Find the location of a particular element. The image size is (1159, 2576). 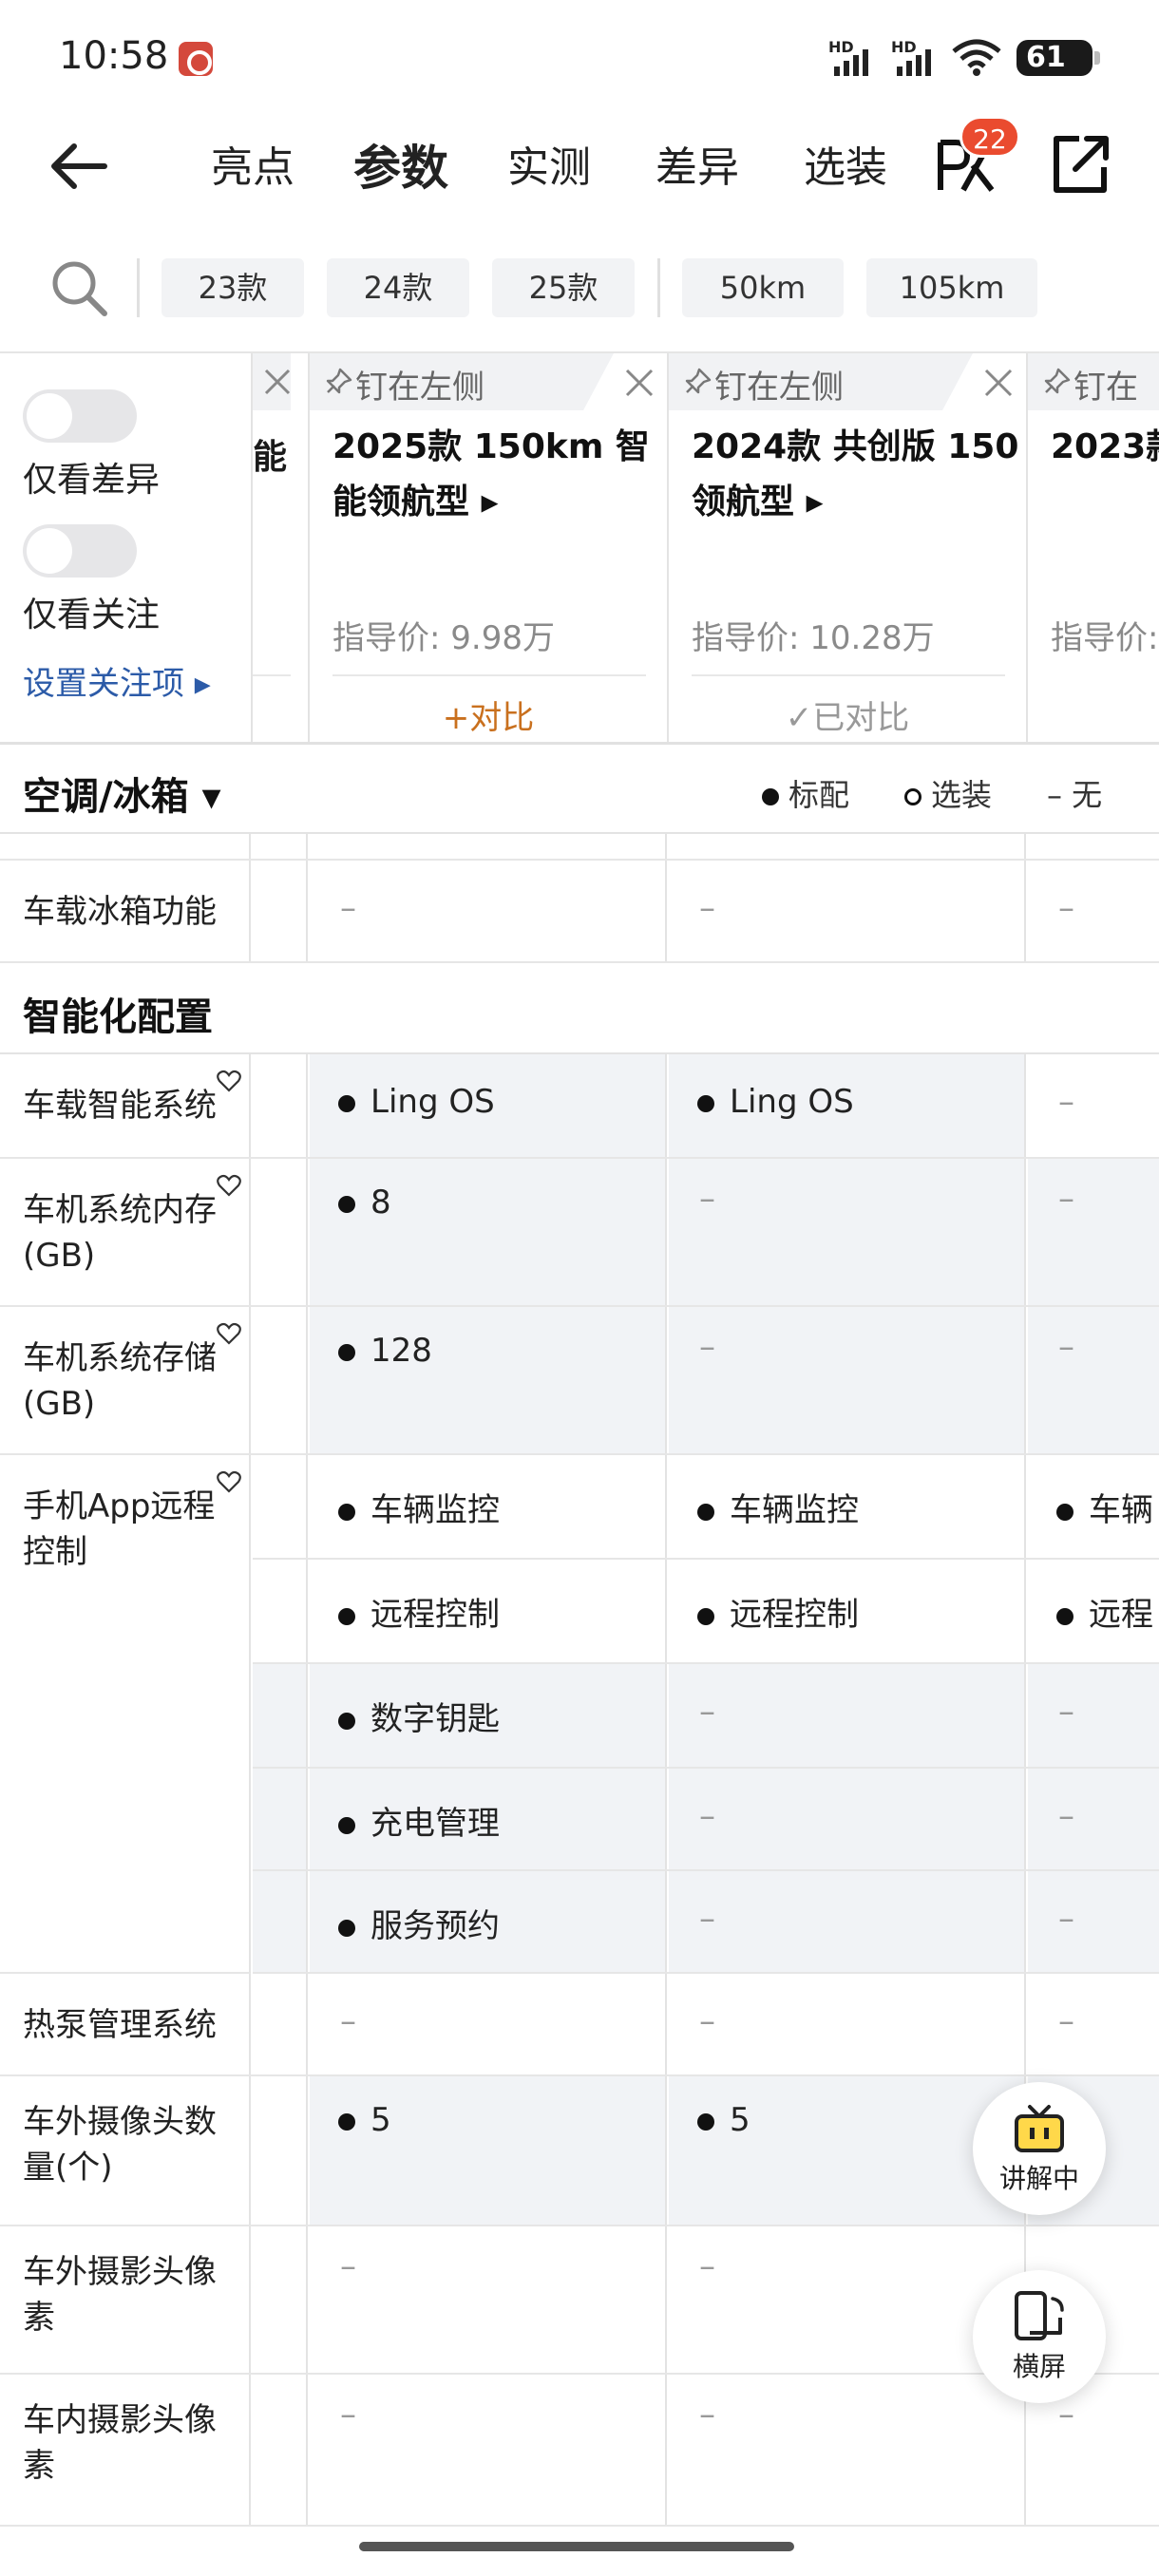

search-icon is located at coordinates (79, 287).